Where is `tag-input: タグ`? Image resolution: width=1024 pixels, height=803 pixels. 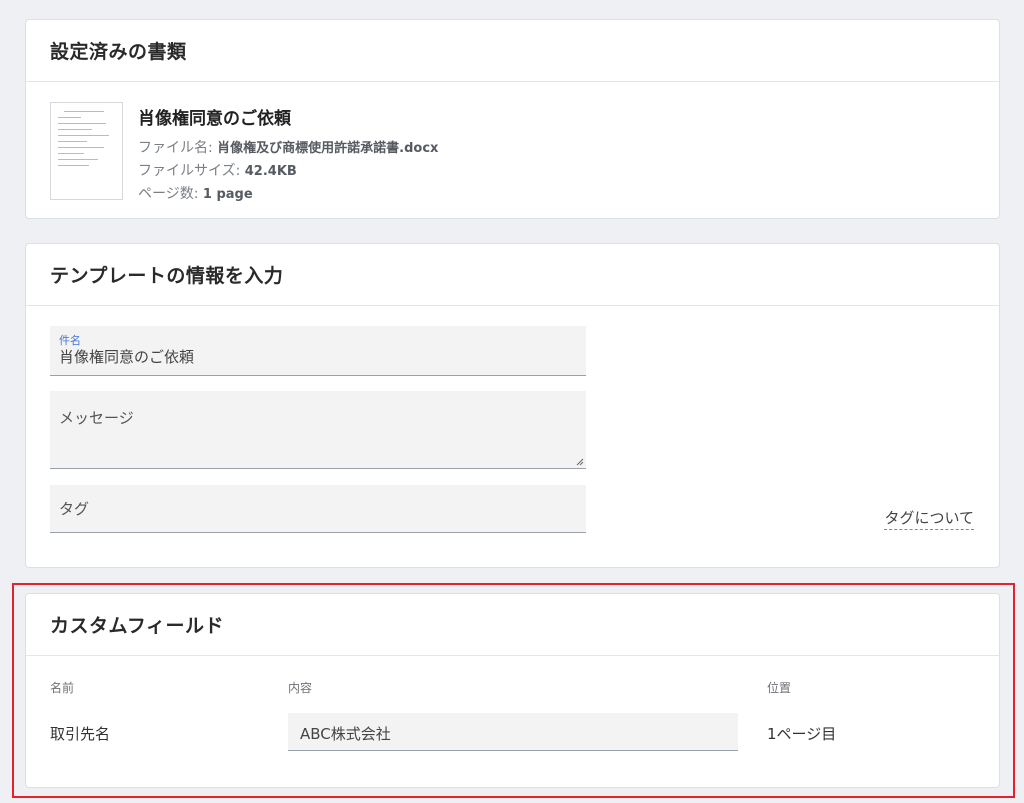 tag-input: タグ is located at coordinates (318, 509).